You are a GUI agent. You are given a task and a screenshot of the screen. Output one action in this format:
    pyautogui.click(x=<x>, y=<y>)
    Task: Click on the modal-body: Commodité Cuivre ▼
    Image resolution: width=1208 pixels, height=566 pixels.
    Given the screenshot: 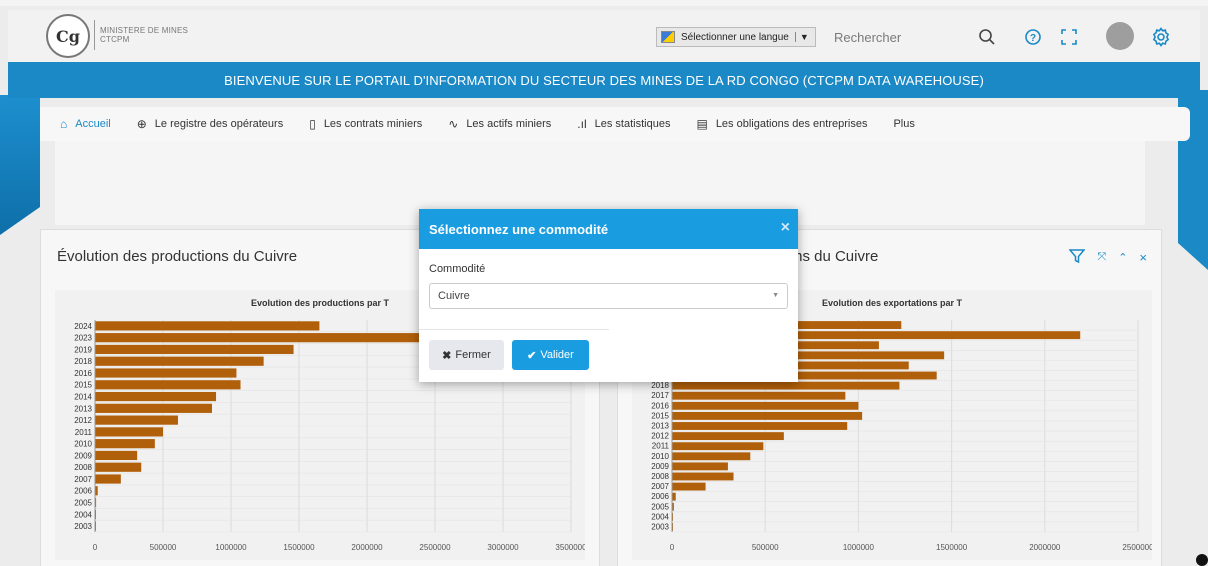 What is the action you would take?
    pyautogui.click(x=608, y=289)
    